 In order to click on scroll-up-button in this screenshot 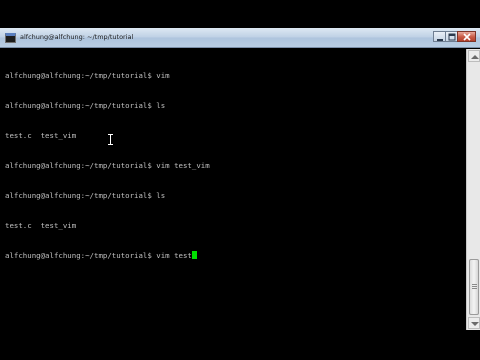, I will do `click(474, 56)`.